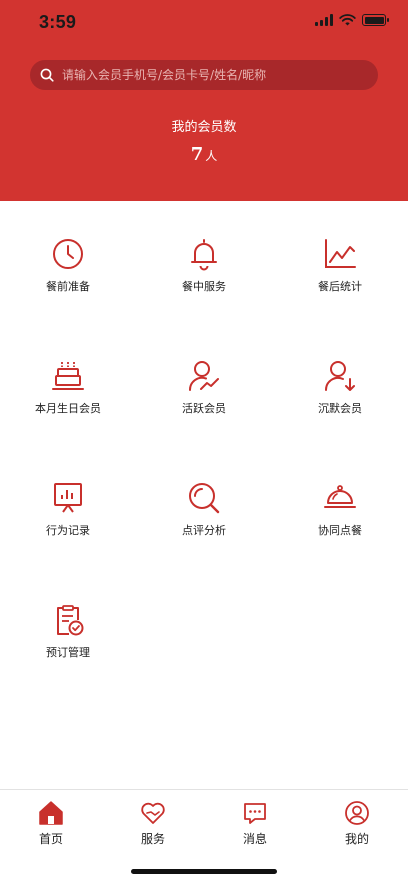 The width and height of the screenshot is (408, 883). Describe the element at coordinates (68, 652) in the screenshot. I see `grid-item-label: 预订管理` at that location.